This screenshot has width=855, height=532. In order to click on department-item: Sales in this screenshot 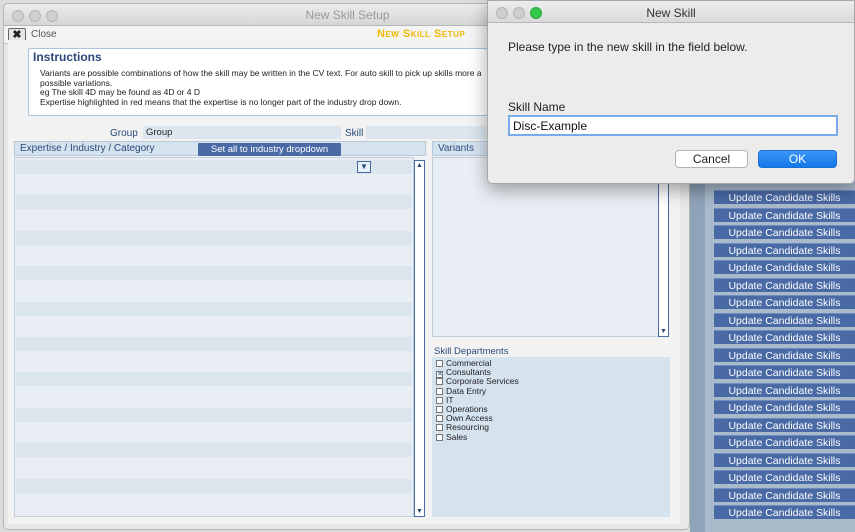, I will do `click(452, 436)`.